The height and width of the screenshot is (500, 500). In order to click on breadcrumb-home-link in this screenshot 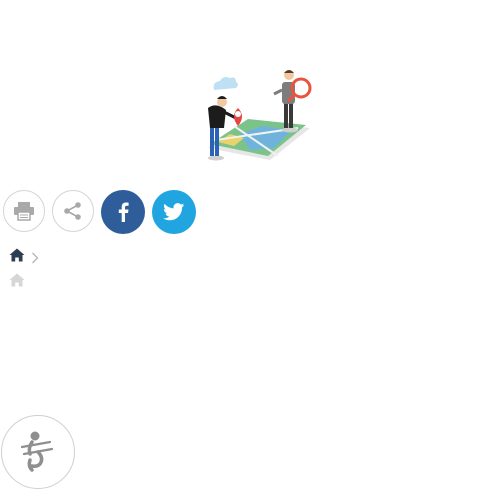, I will do `click(17, 257)`.